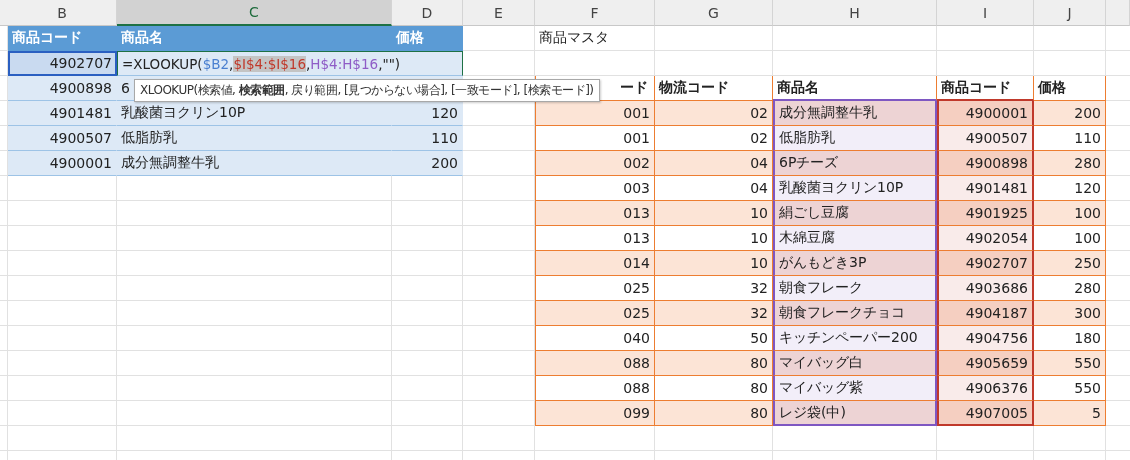  What do you see at coordinates (985, 413) in the screenshot?
I see `table-cell: 4907005` at bounding box center [985, 413].